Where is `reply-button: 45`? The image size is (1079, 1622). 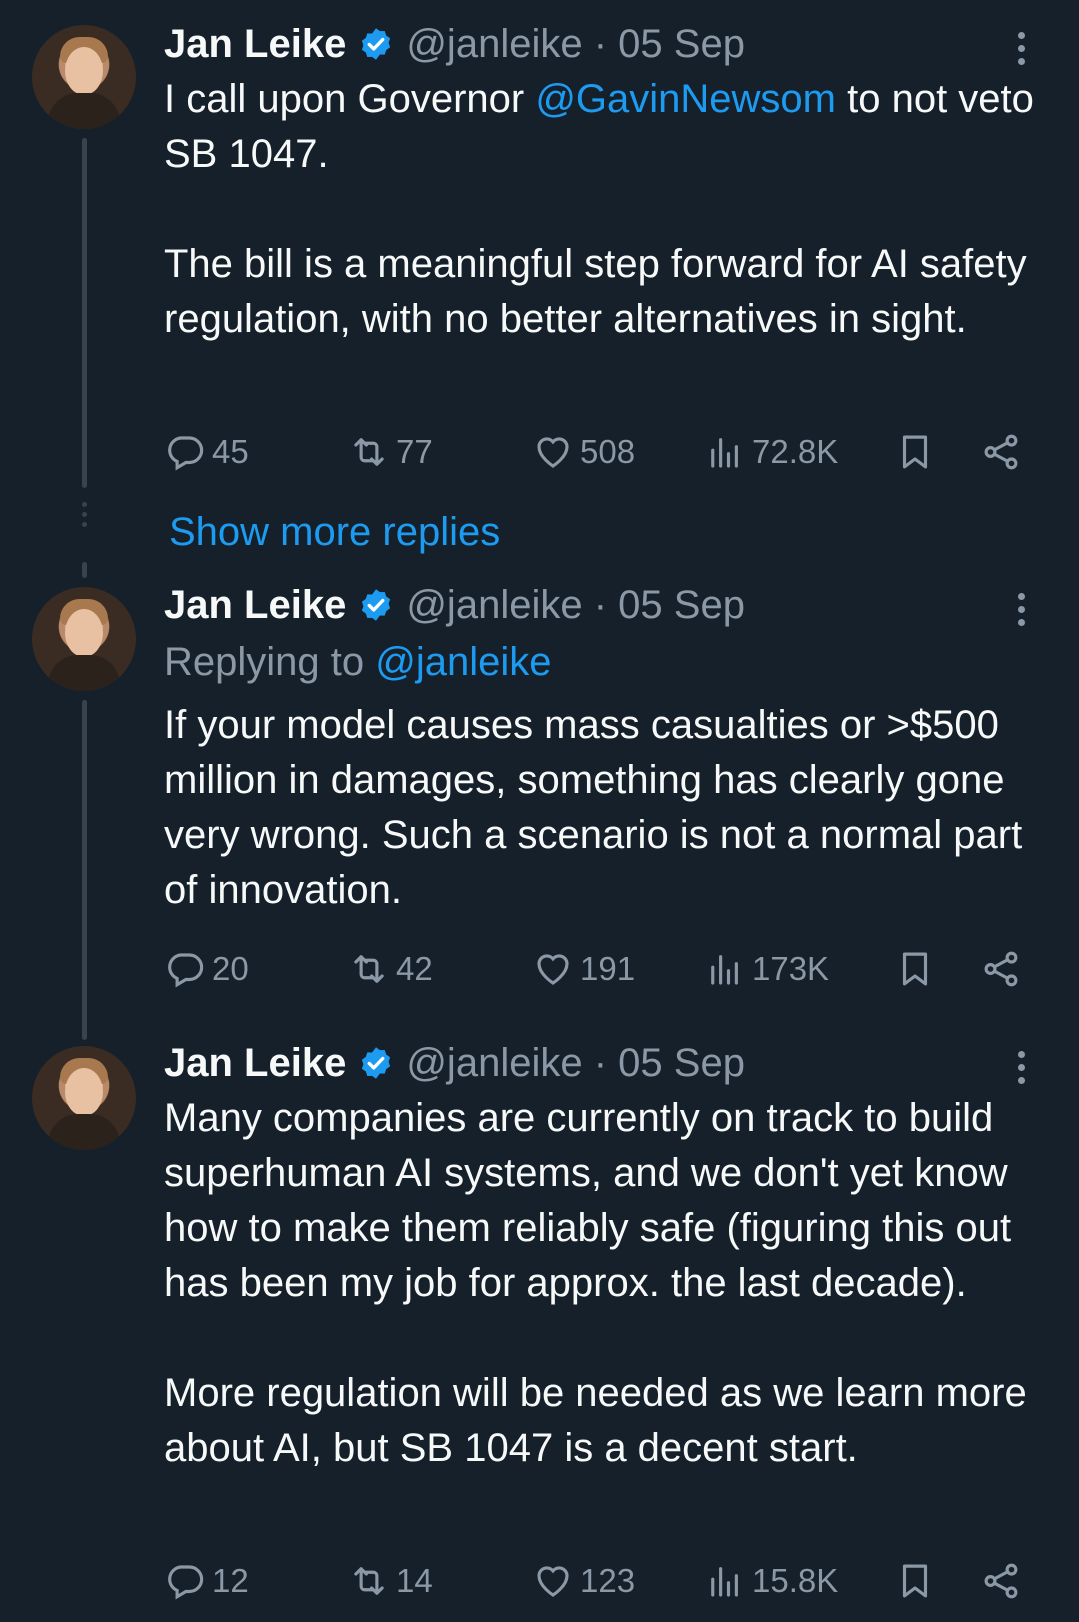 reply-button: 45 is located at coordinates (206, 452).